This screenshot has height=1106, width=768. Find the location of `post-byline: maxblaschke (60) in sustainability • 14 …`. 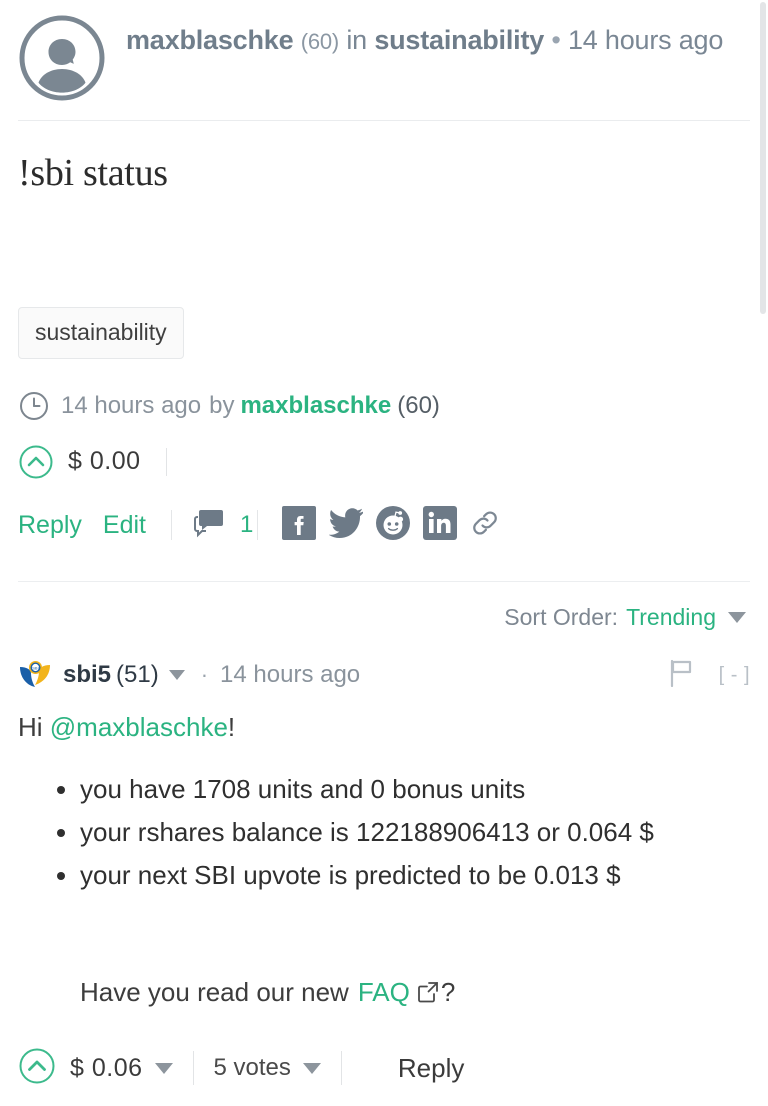

post-byline: maxblaschke (60) in sustainability • 14 … is located at coordinates (424, 36).